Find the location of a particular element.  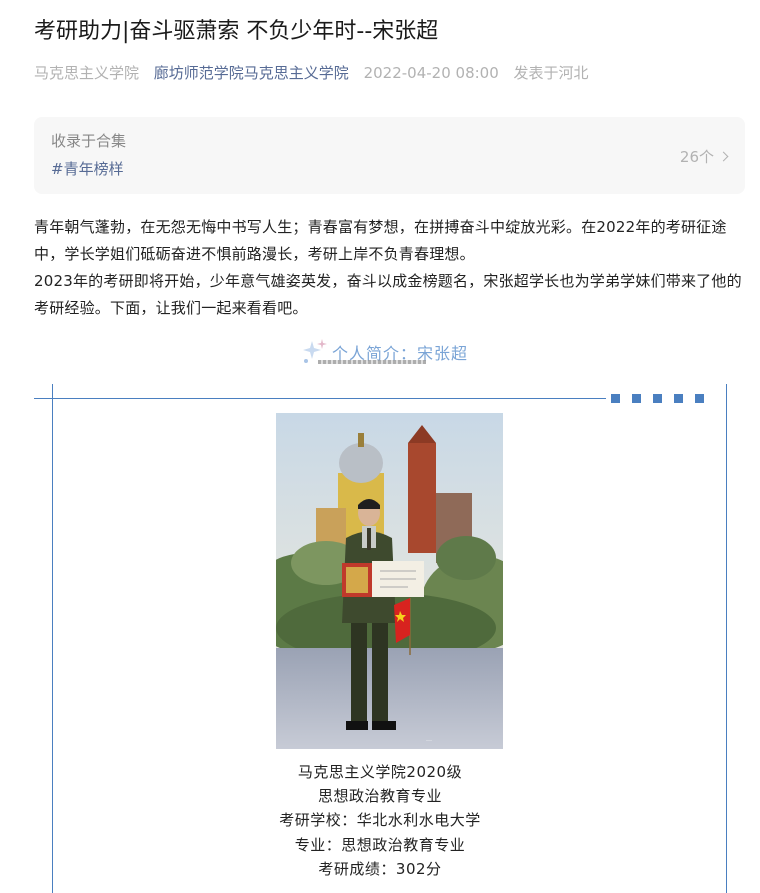

profile-line: 思想政治教育专业 is located at coordinates (379, 796).